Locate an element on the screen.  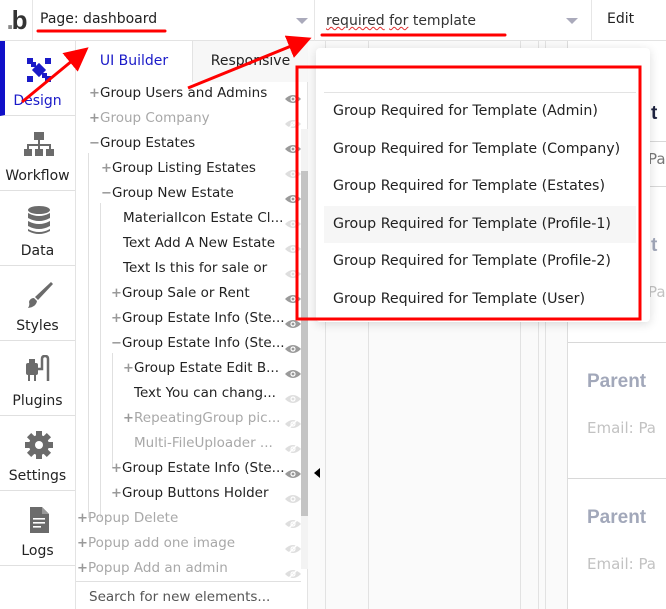
collapse-panel-arrow-icon is located at coordinates (317, 473).